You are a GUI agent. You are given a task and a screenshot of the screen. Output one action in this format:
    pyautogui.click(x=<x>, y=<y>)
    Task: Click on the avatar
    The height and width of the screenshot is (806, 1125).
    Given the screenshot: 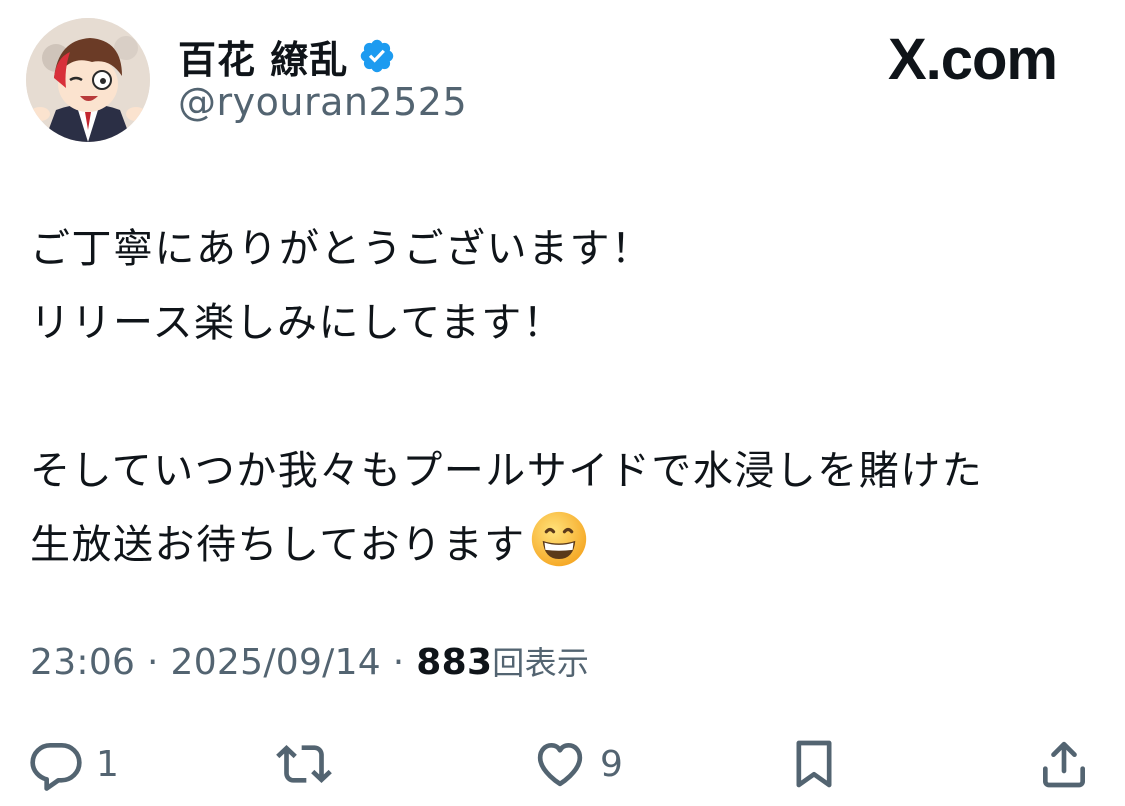 What is the action you would take?
    pyautogui.click(x=88, y=80)
    